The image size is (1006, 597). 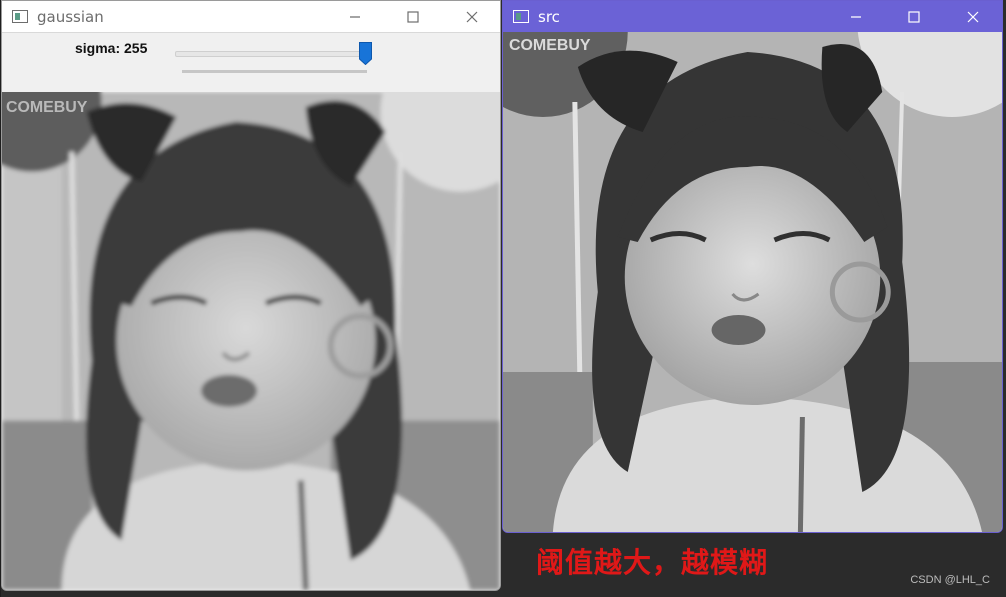 What do you see at coordinates (271, 54) in the screenshot?
I see `sigma-slider-track` at bounding box center [271, 54].